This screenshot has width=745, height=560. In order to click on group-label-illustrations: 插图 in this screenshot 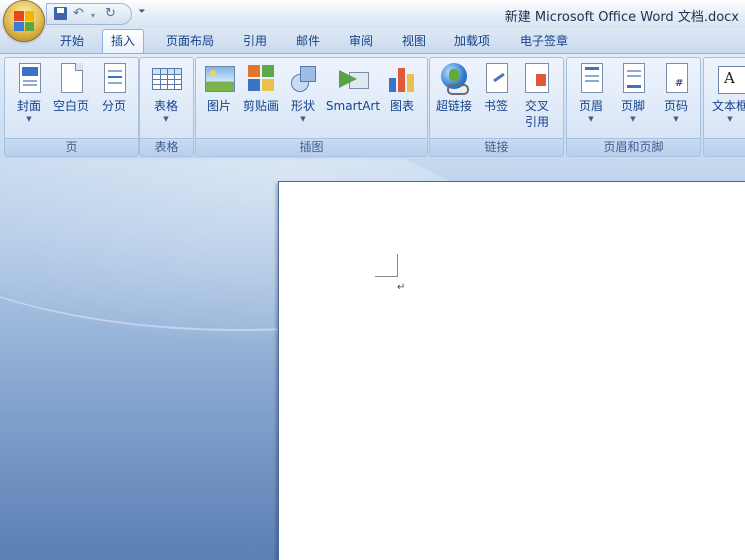, I will do `click(311, 147)`.